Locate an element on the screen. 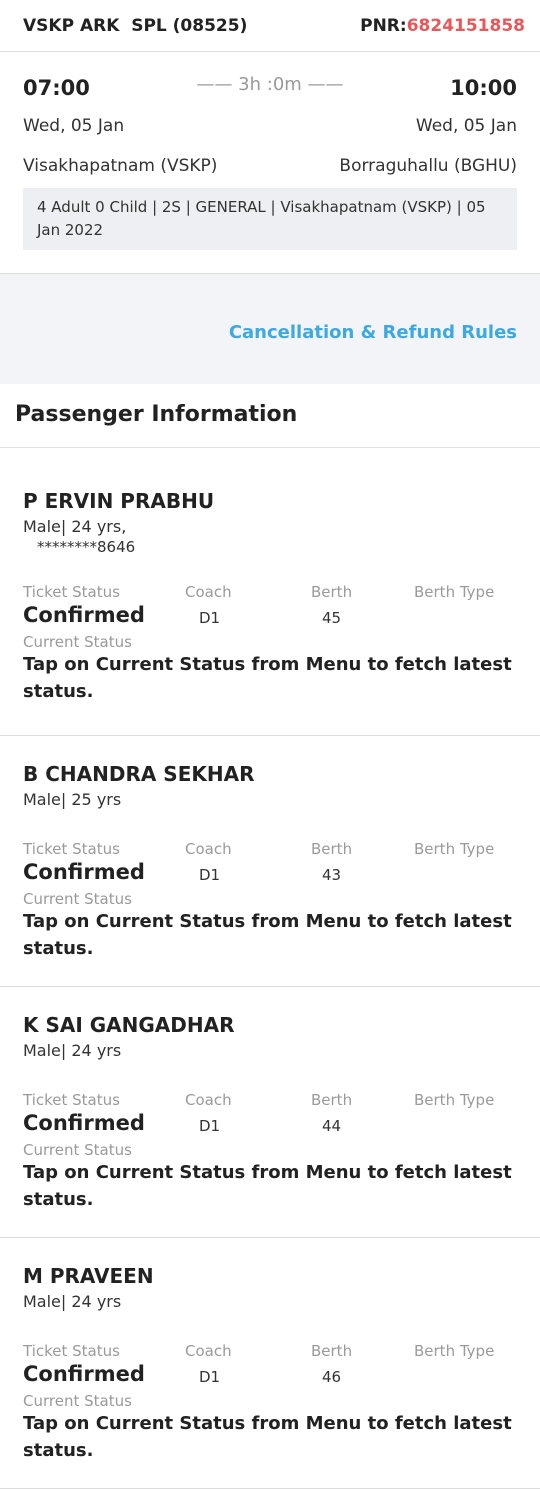  section-divider is located at coordinates (270, 377).